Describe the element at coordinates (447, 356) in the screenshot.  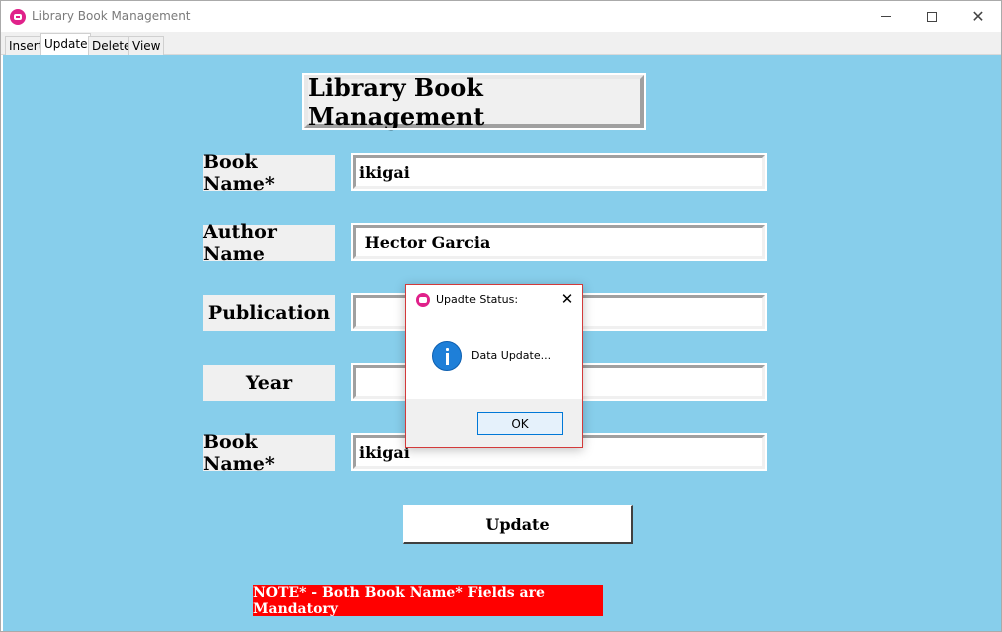
I see `info-icon` at that location.